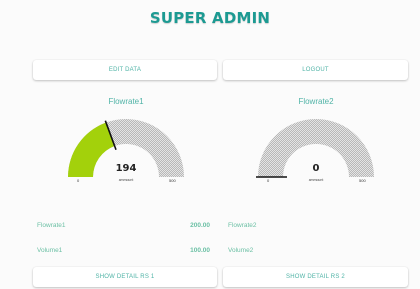 The width and height of the screenshot is (420, 289). I want to click on gauge-title-flowrate1: Flowrate1, so click(126, 101).